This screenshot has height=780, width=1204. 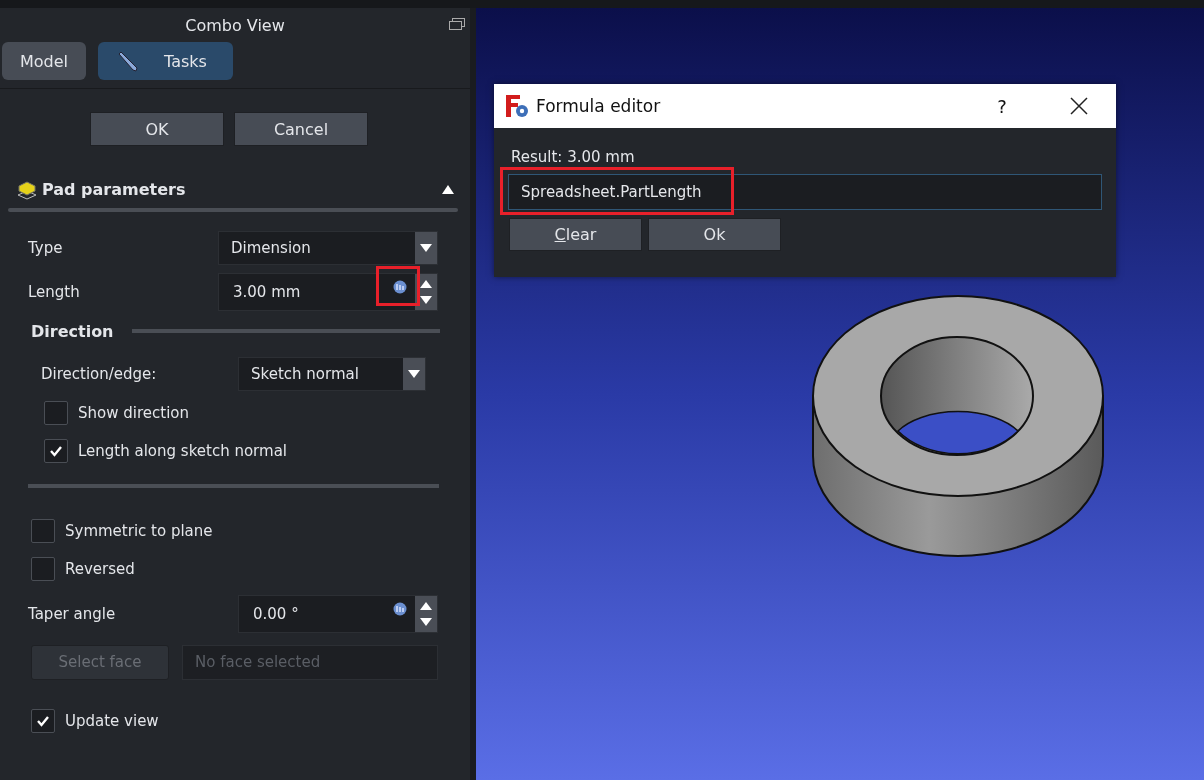 What do you see at coordinates (235, 25) in the screenshot?
I see `panel-title: Combo View` at bounding box center [235, 25].